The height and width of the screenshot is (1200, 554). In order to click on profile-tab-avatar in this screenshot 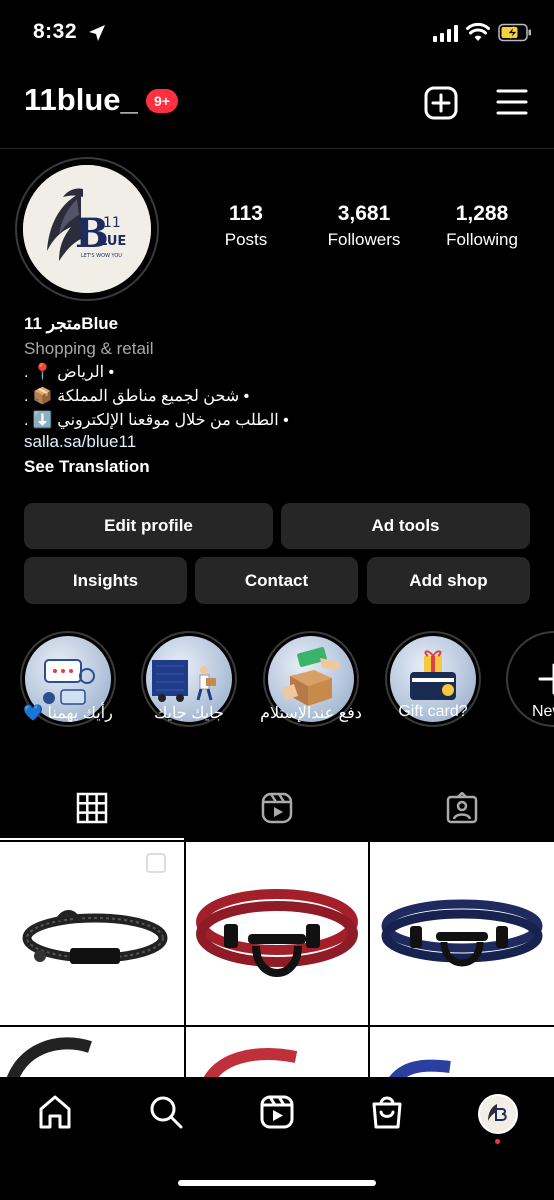, I will do `click(498, 1114)`.